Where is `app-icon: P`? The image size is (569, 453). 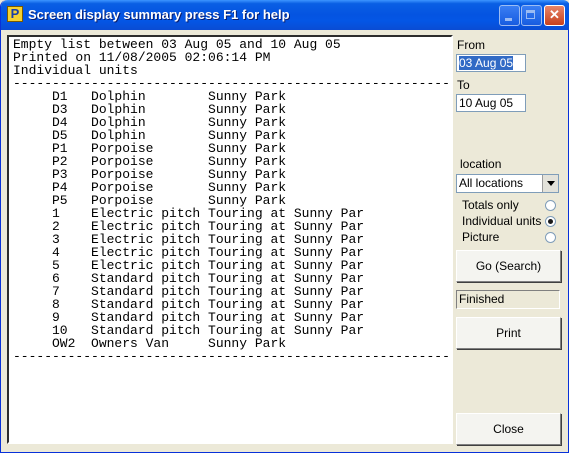
app-icon: P is located at coordinates (15, 14).